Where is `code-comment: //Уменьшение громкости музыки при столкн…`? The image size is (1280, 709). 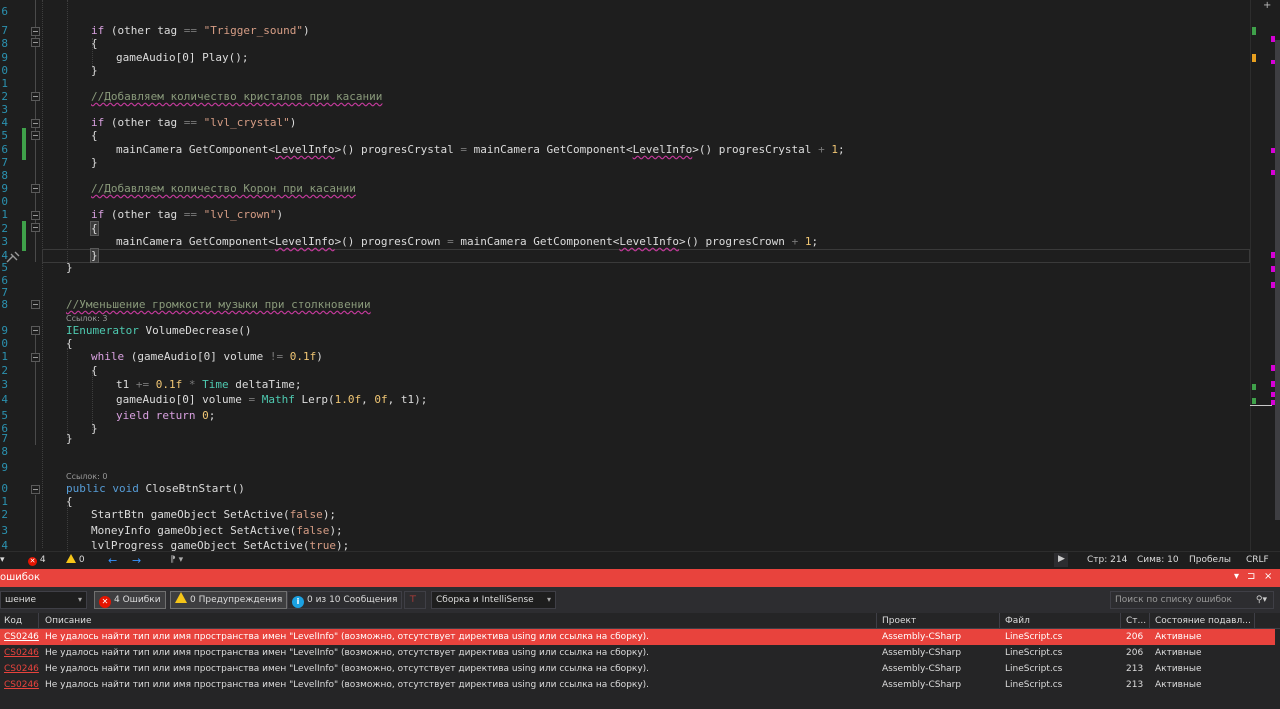 code-comment: //Уменьшение громкости музыки при столкн… is located at coordinates (218, 304).